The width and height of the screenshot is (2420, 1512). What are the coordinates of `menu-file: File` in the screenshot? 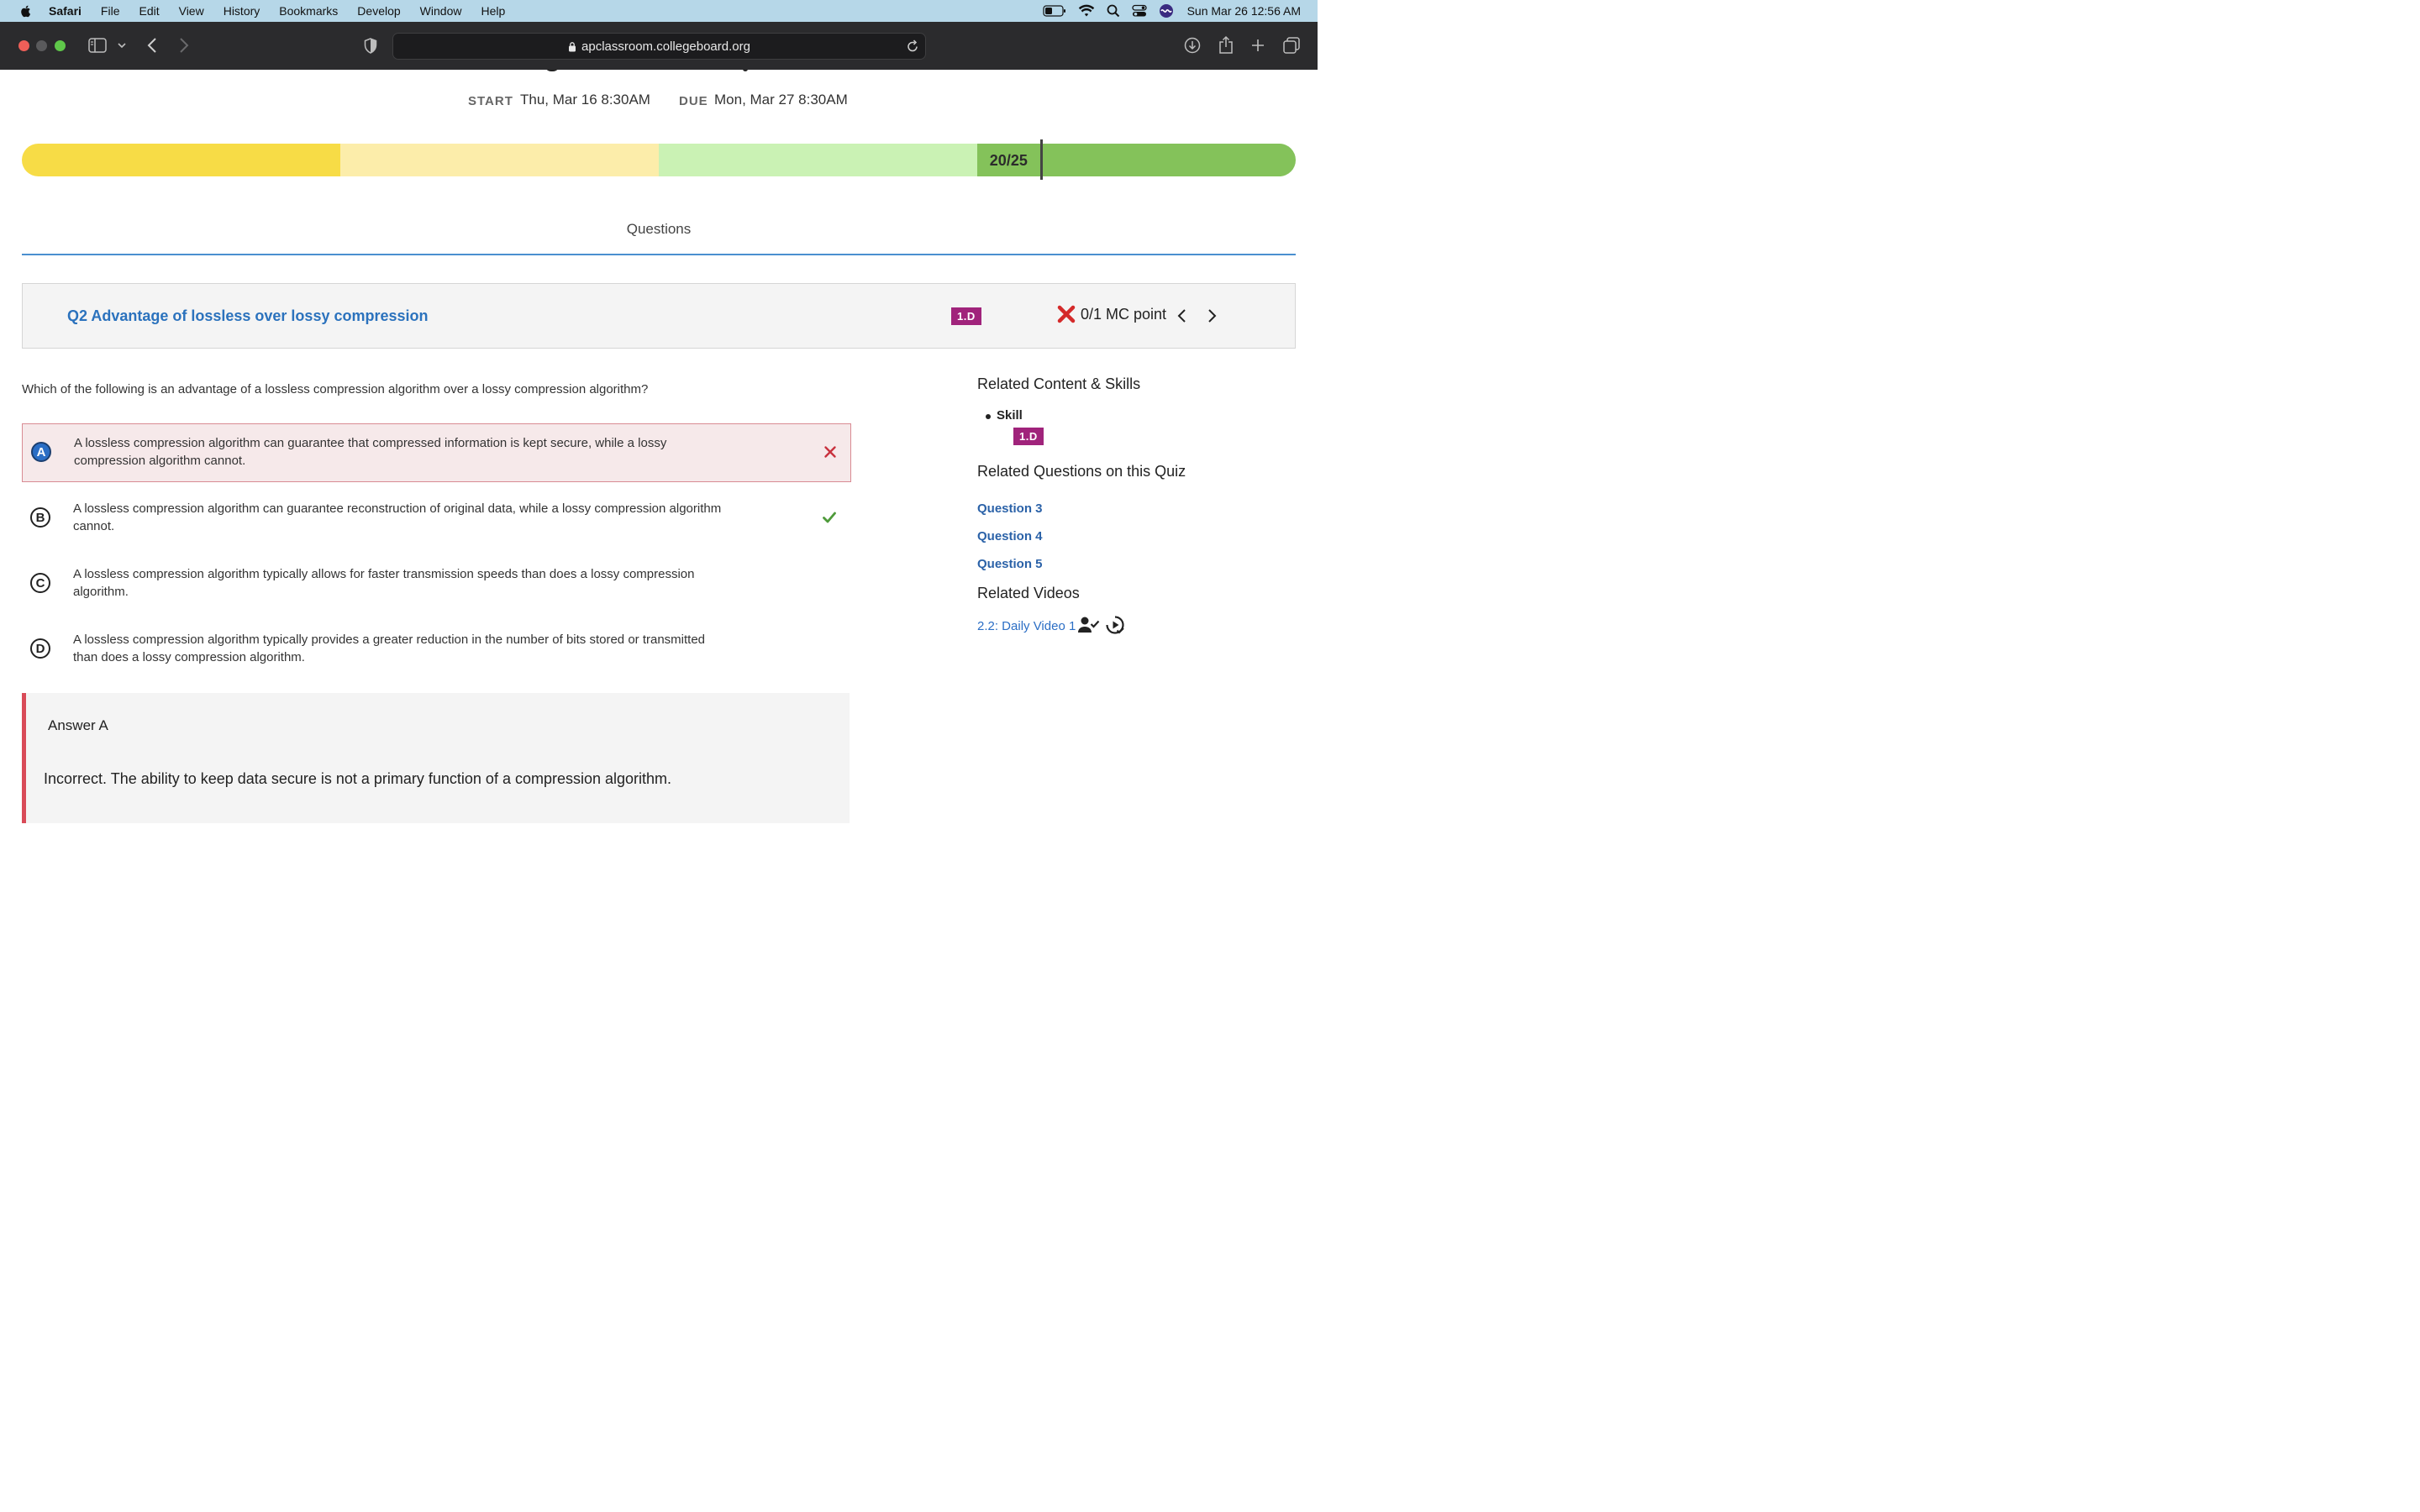 It's located at (110, 11).